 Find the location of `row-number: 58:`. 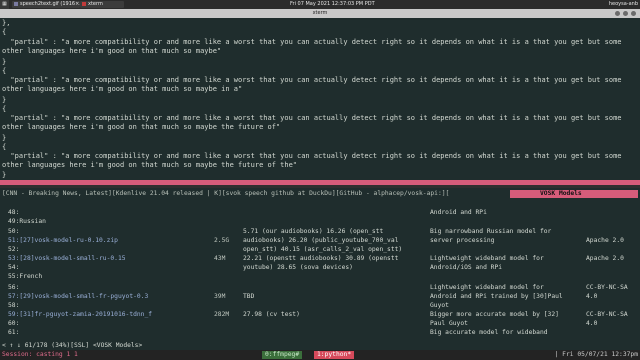

row-number: 58: is located at coordinates (14, 305).